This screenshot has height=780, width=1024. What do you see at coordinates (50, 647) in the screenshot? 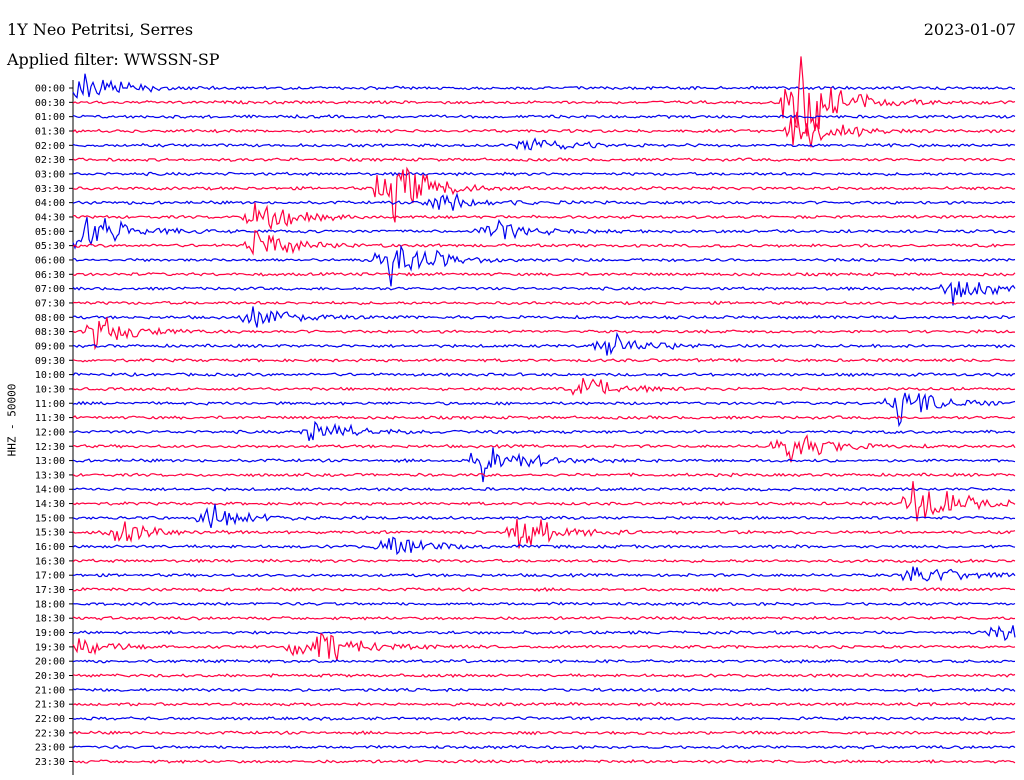
I see `time-tick-label: 19:30` at bounding box center [50, 647].